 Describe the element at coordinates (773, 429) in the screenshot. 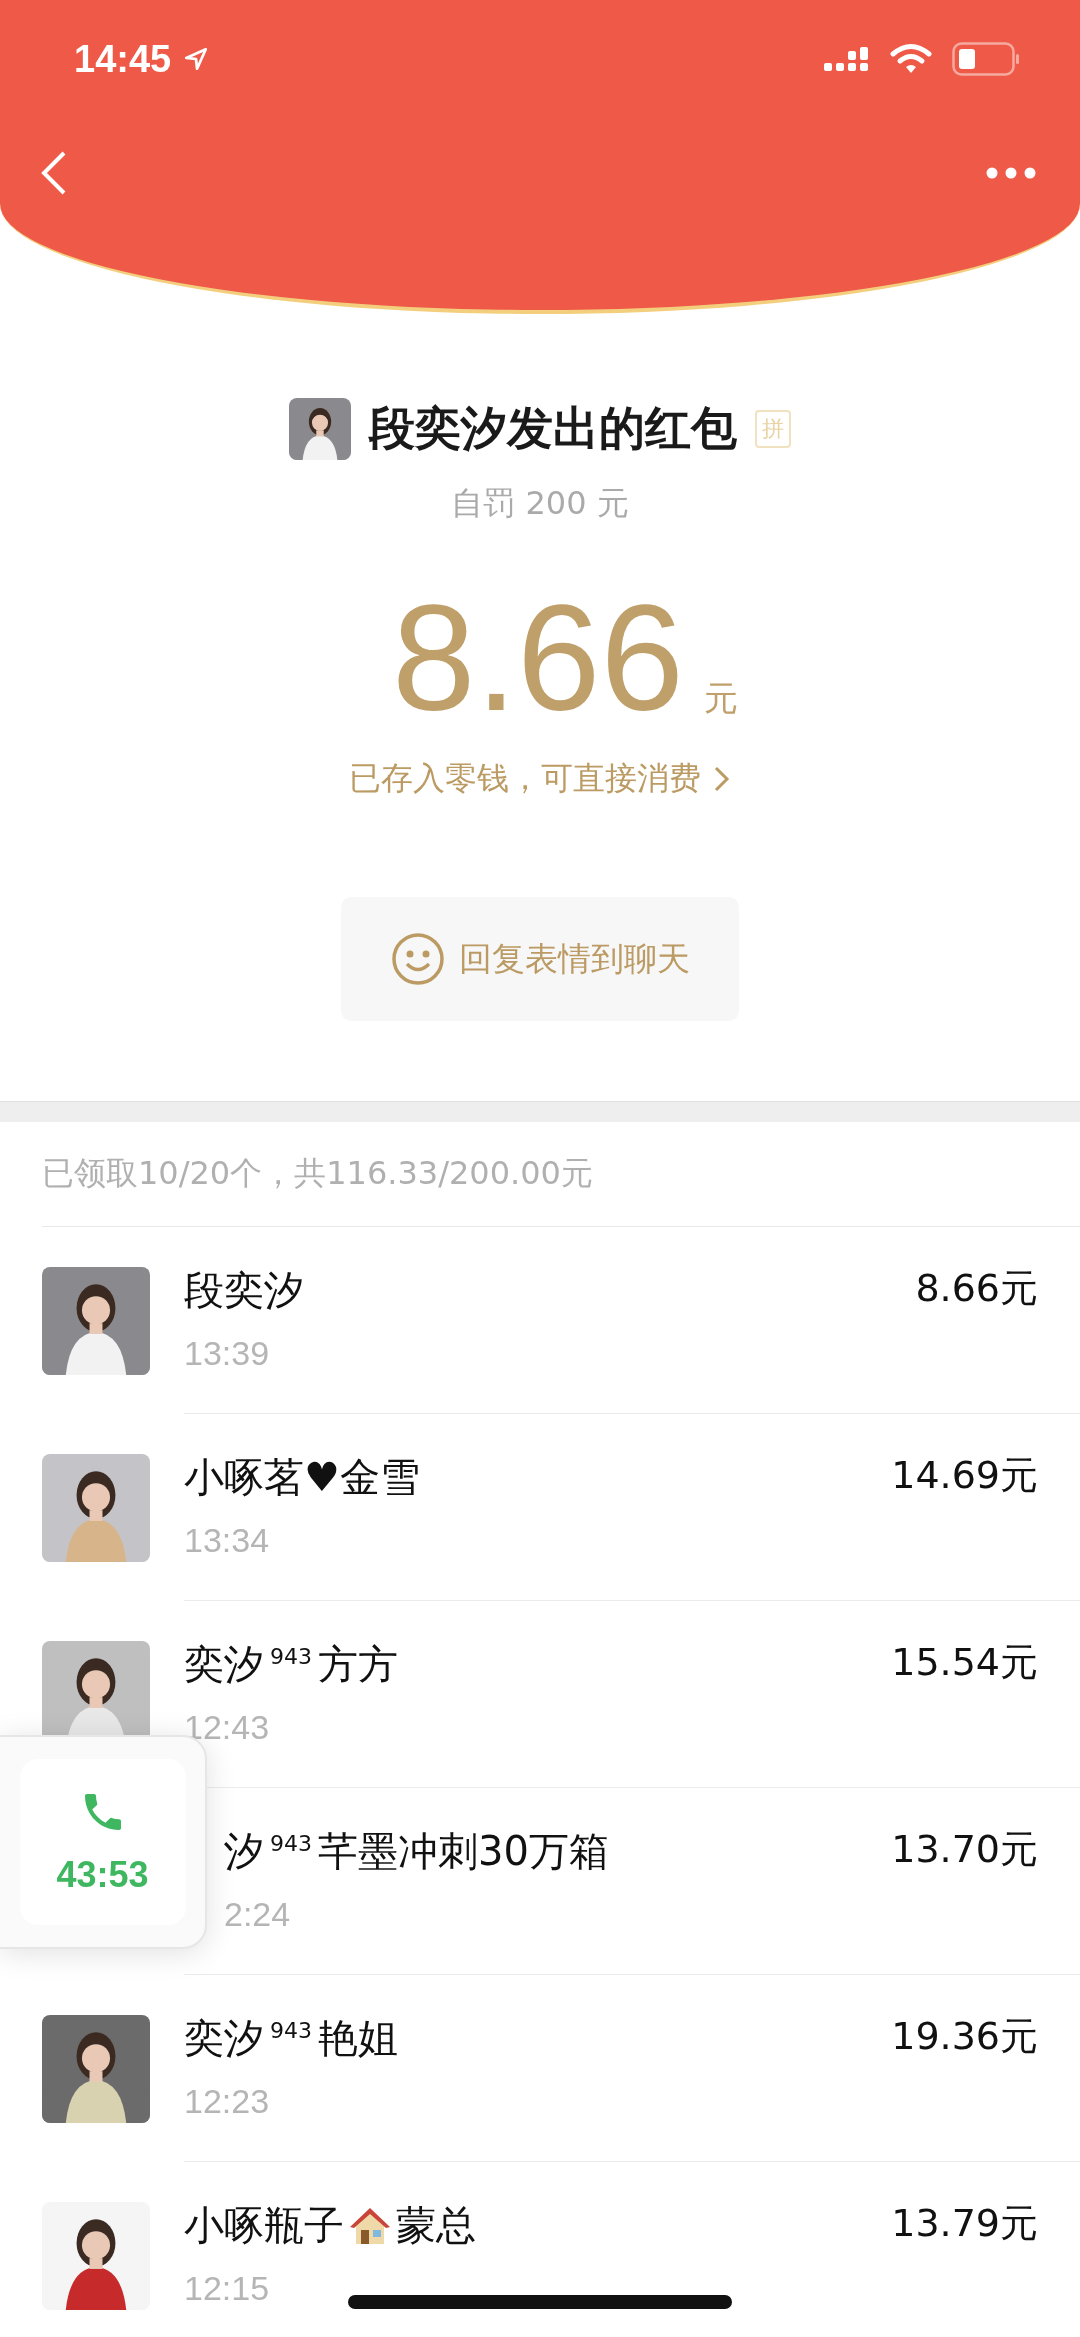

I see `group-badge: 拼` at that location.